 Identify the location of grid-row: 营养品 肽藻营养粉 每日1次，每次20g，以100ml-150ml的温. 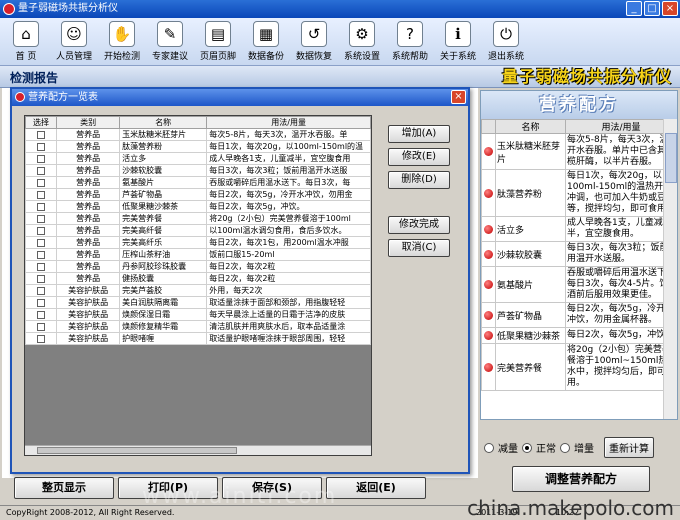
(198, 146).